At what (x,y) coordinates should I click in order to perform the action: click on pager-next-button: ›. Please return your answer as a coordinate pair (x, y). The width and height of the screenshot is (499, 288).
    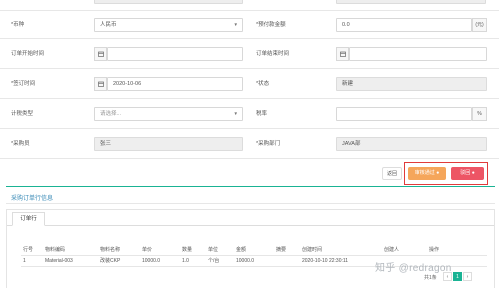
    Looking at the image, I should click on (467, 276).